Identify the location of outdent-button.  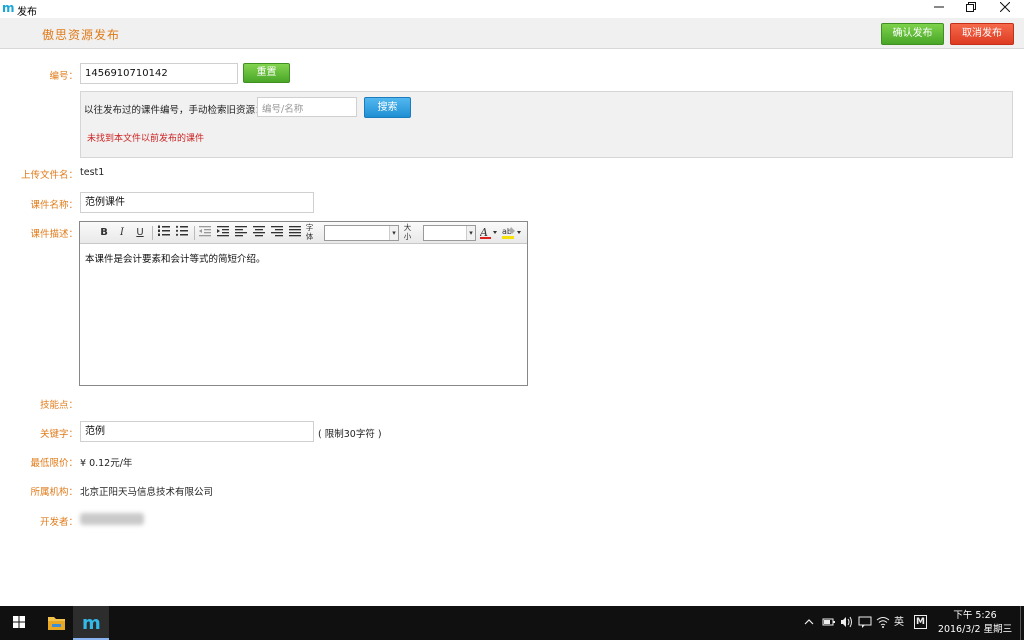
(205, 233).